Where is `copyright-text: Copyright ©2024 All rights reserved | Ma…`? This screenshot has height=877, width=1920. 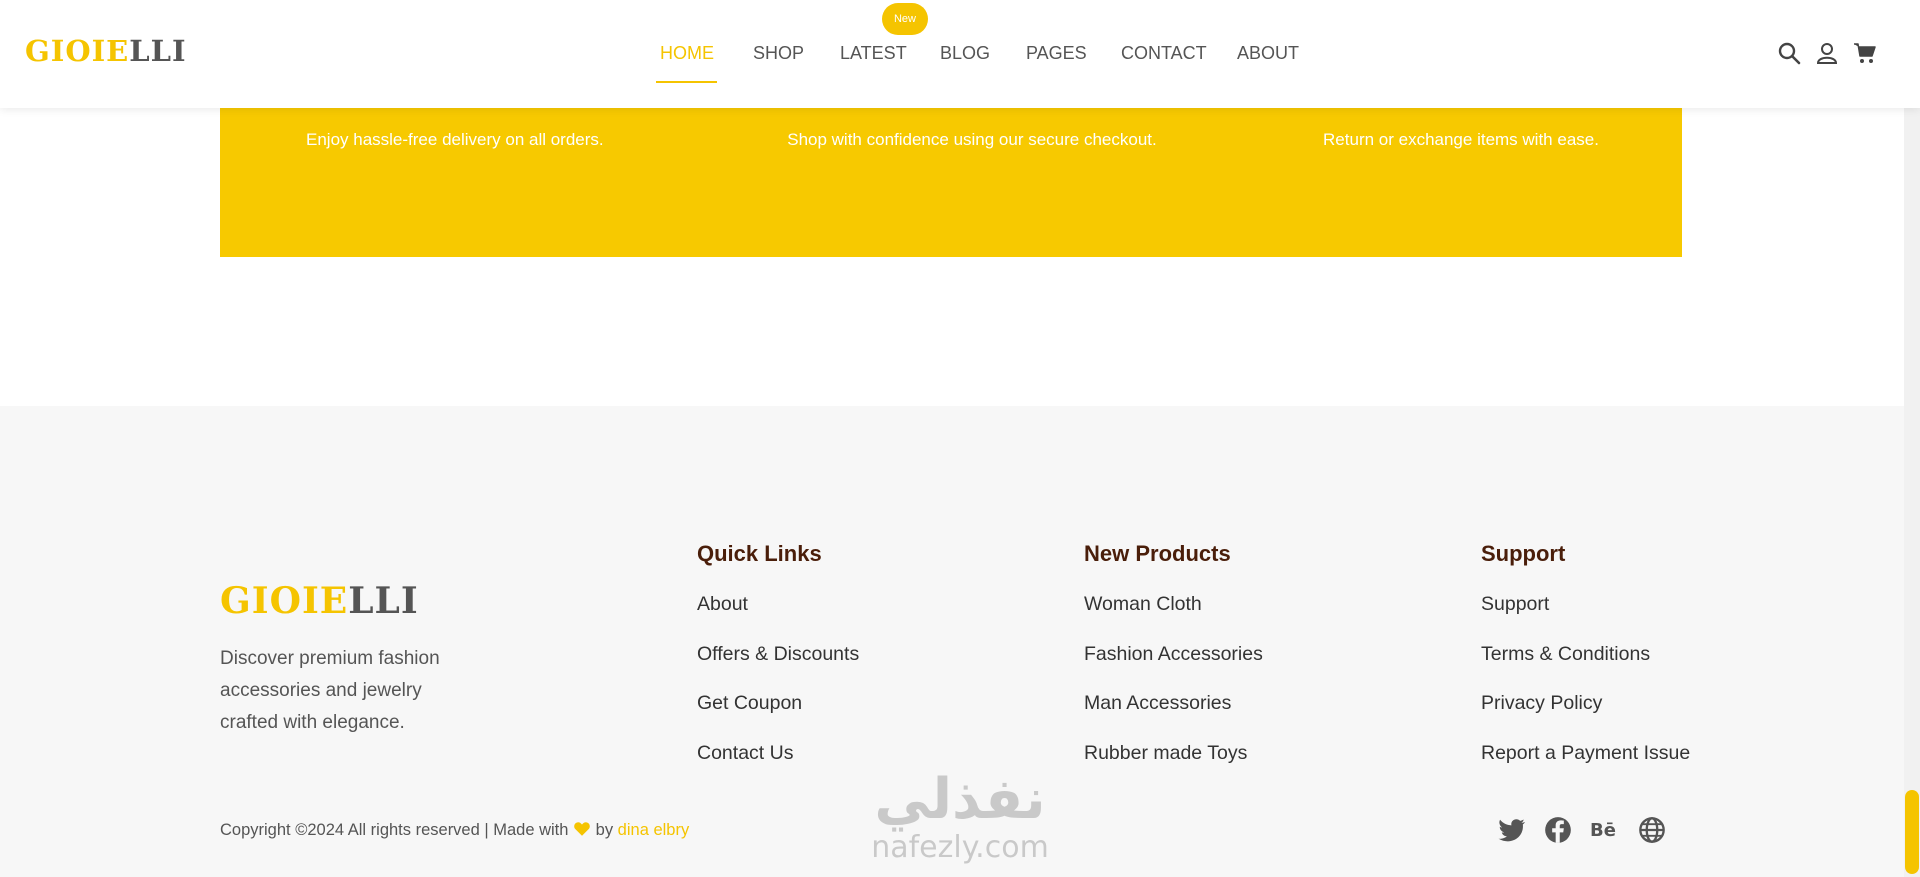
copyright-text: Copyright ©2024 All rights reserved | Ma… is located at coordinates (394, 830).